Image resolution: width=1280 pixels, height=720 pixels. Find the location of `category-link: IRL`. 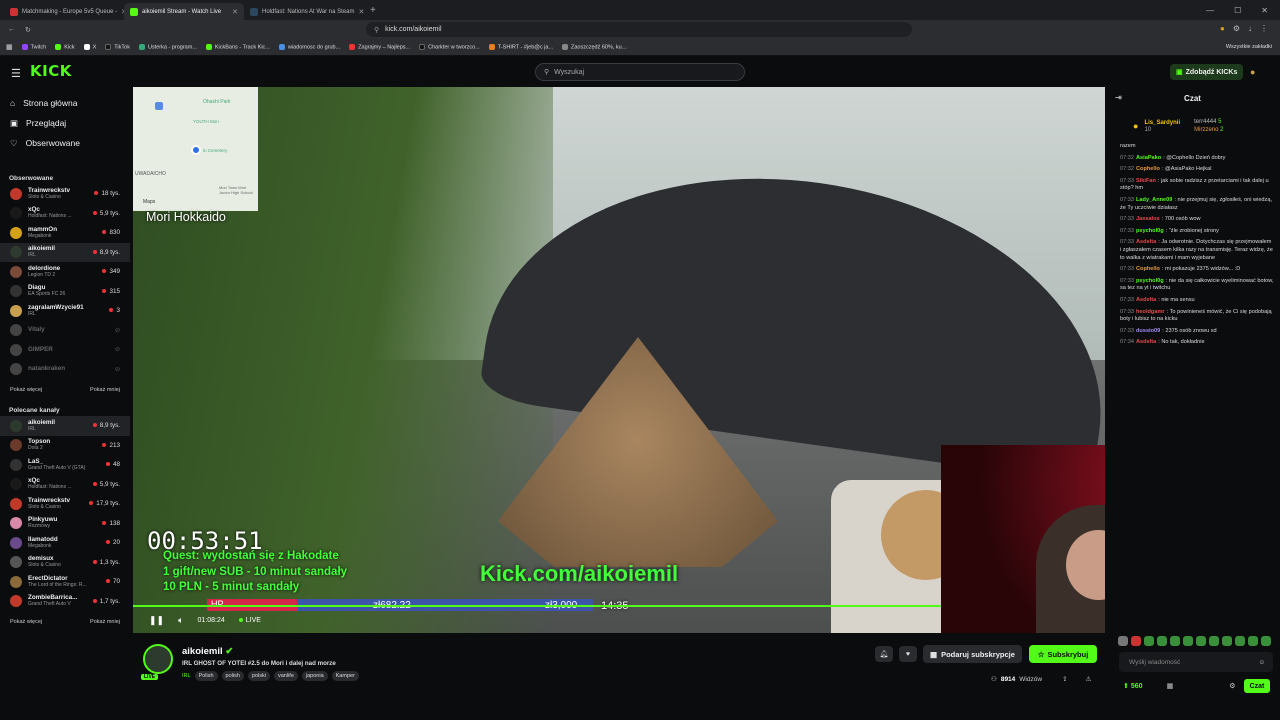

category-link: IRL is located at coordinates (186, 676).